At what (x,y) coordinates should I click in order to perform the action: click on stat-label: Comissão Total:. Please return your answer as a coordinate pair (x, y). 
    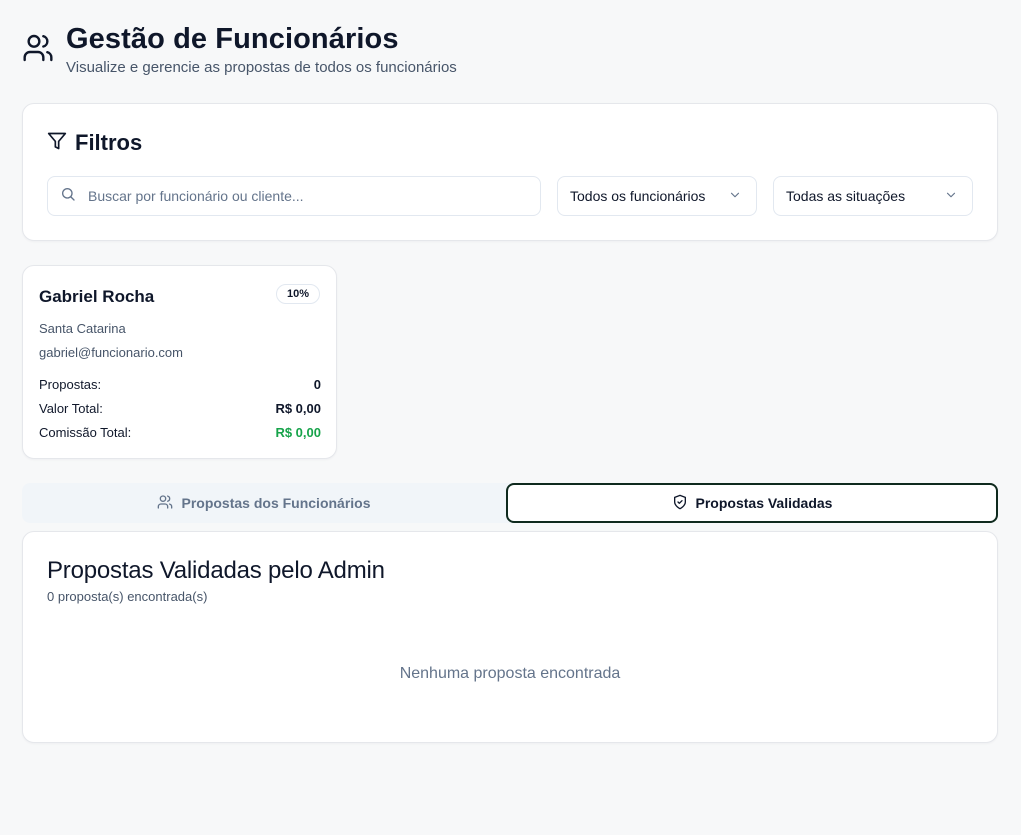
    Looking at the image, I should click on (85, 432).